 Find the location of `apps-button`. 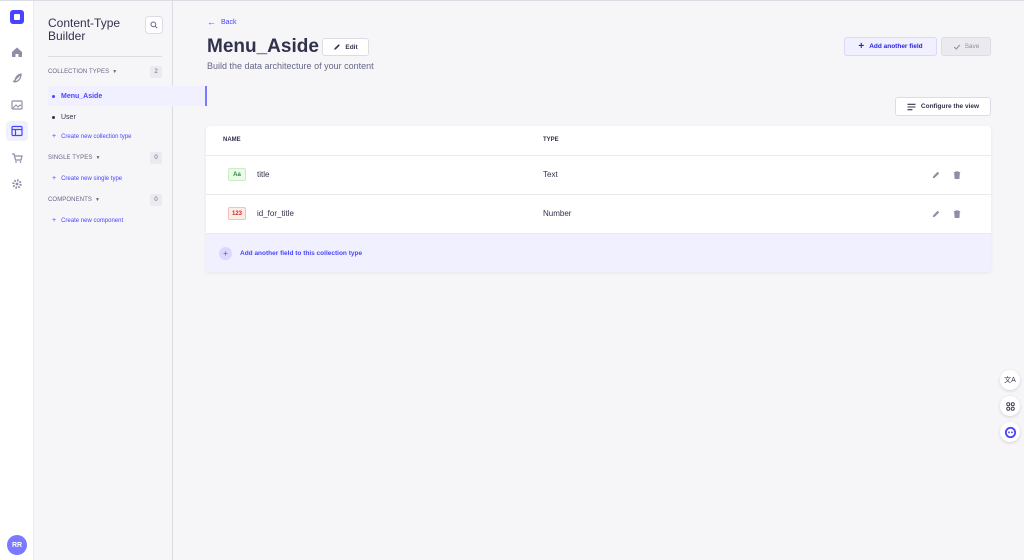

apps-button is located at coordinates (1010, 406).